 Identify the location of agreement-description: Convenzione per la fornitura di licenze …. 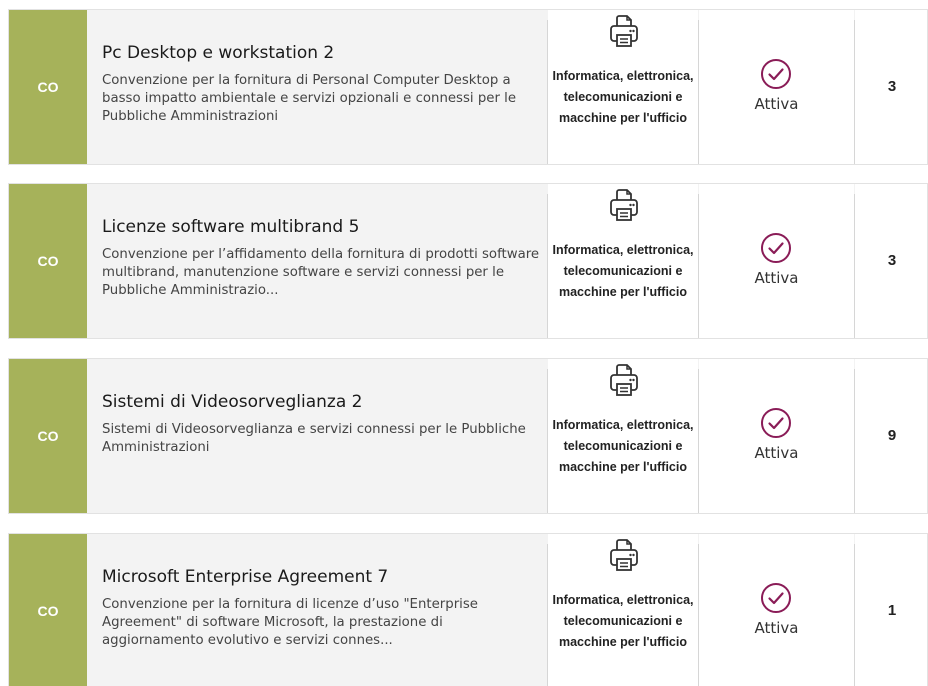
(290, 622).